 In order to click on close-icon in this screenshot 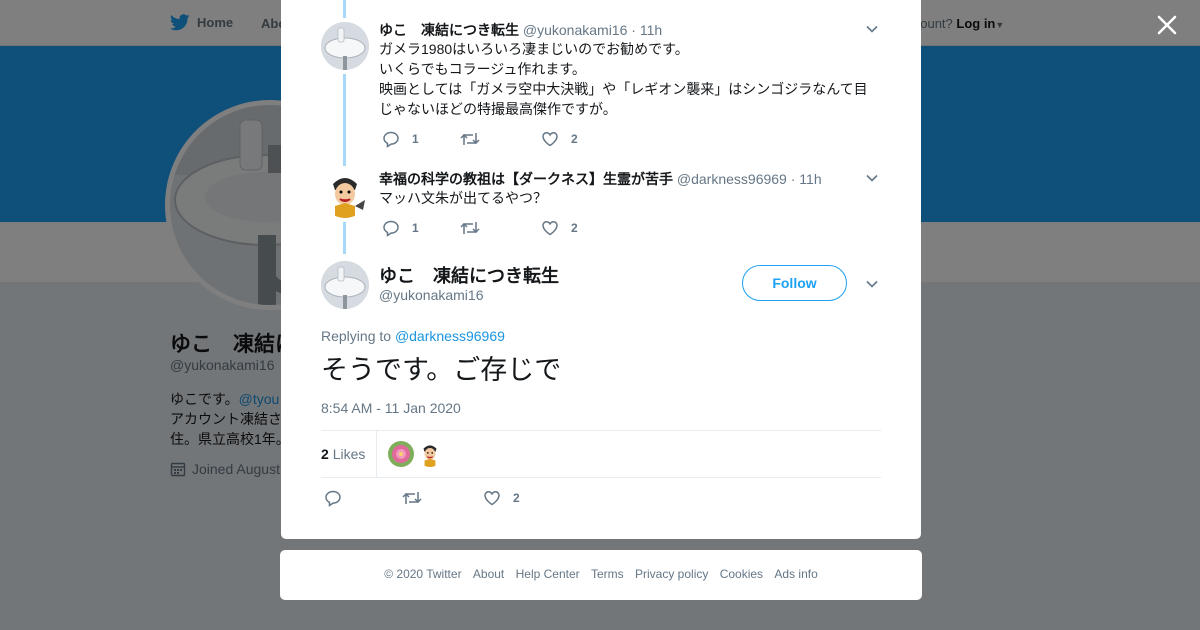, I will do `click(1167, 25)`.